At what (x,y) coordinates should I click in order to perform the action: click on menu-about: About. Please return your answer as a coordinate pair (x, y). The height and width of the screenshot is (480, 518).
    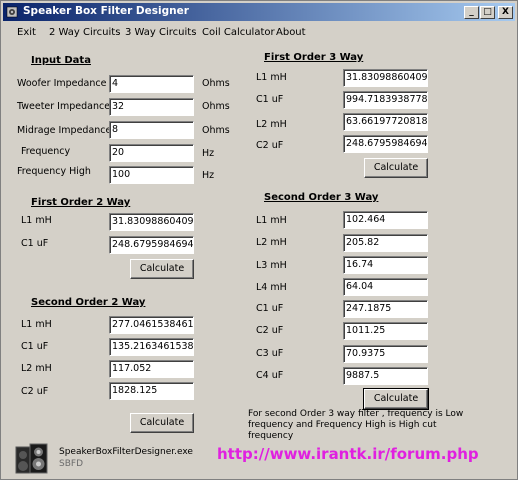
    Looking at the image, I should click on (291, 32).